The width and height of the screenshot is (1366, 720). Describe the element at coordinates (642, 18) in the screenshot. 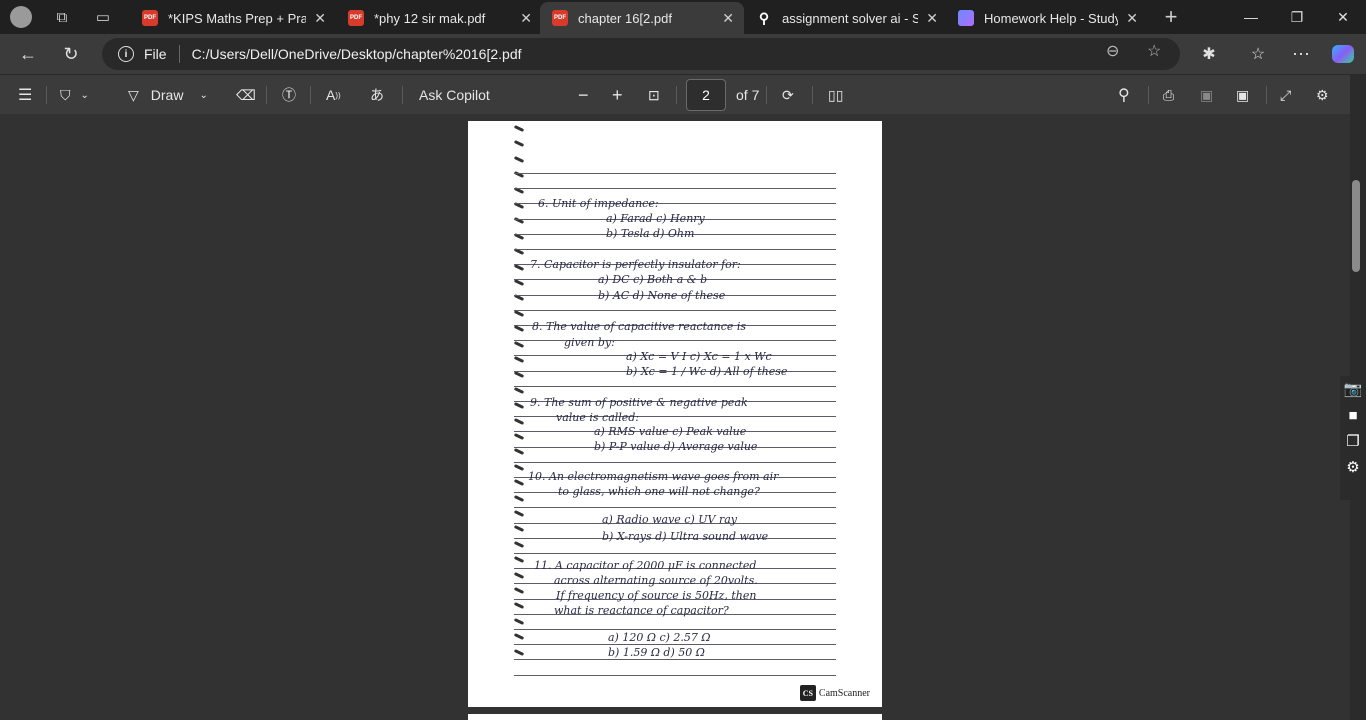

I see `tab-chapter16: PDF chapter 16[2.pdf ✕` at that location.